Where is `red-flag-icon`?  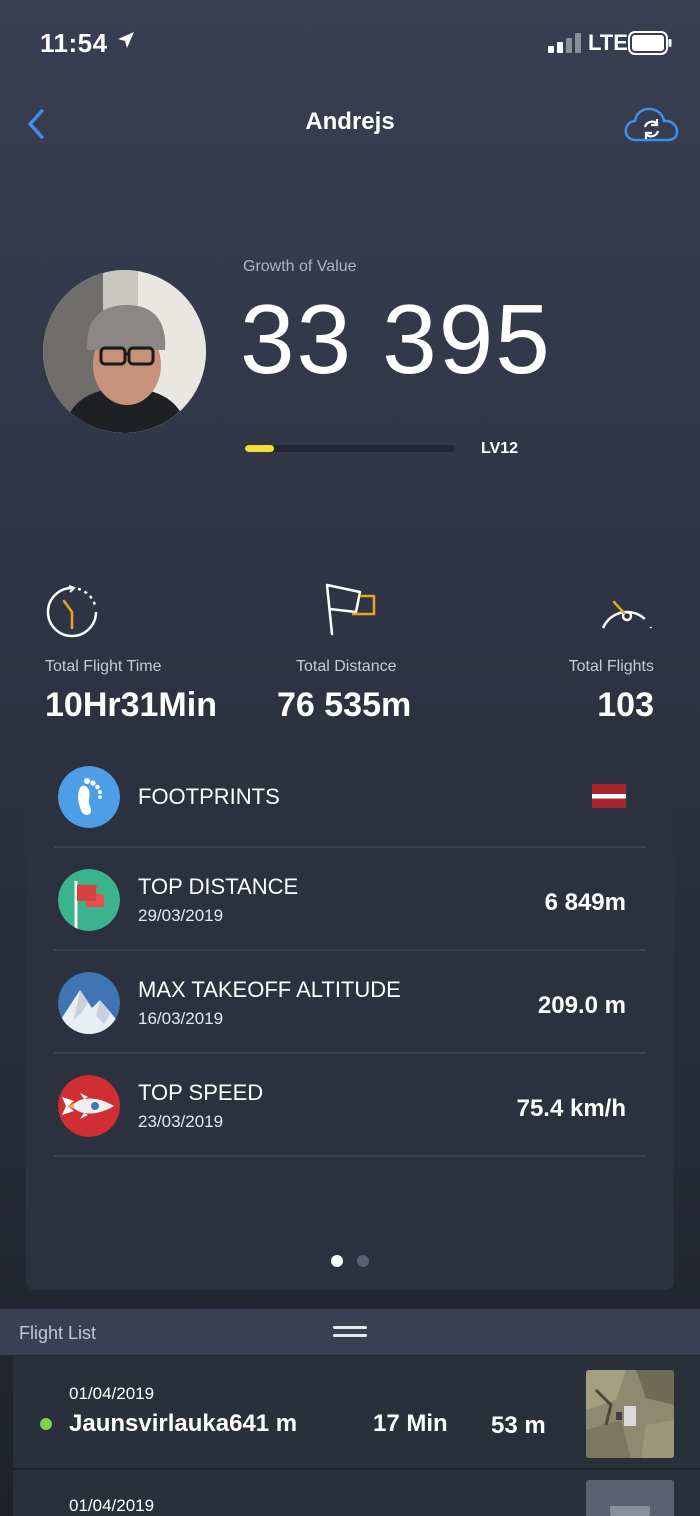
red-flag-icon is located at coordinates (89, 900).